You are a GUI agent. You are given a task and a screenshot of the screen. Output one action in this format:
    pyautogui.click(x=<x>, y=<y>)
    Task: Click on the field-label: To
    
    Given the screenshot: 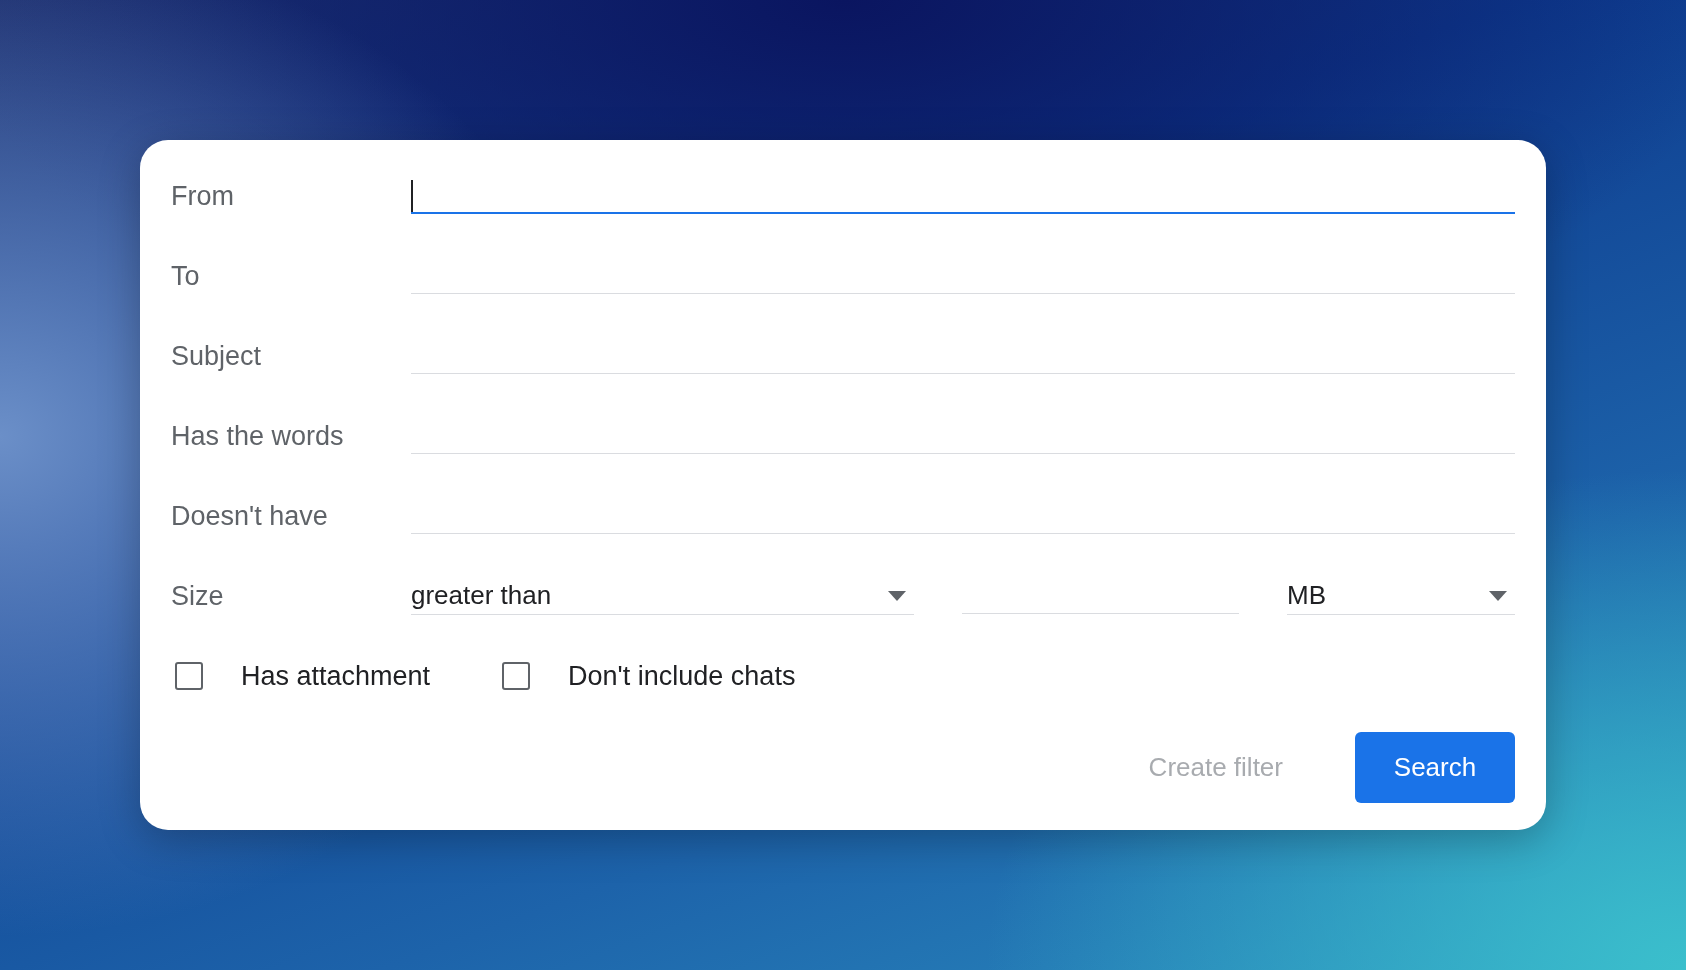 What is the action you would take?
    pyautogui.click(x=186, y=276)
    